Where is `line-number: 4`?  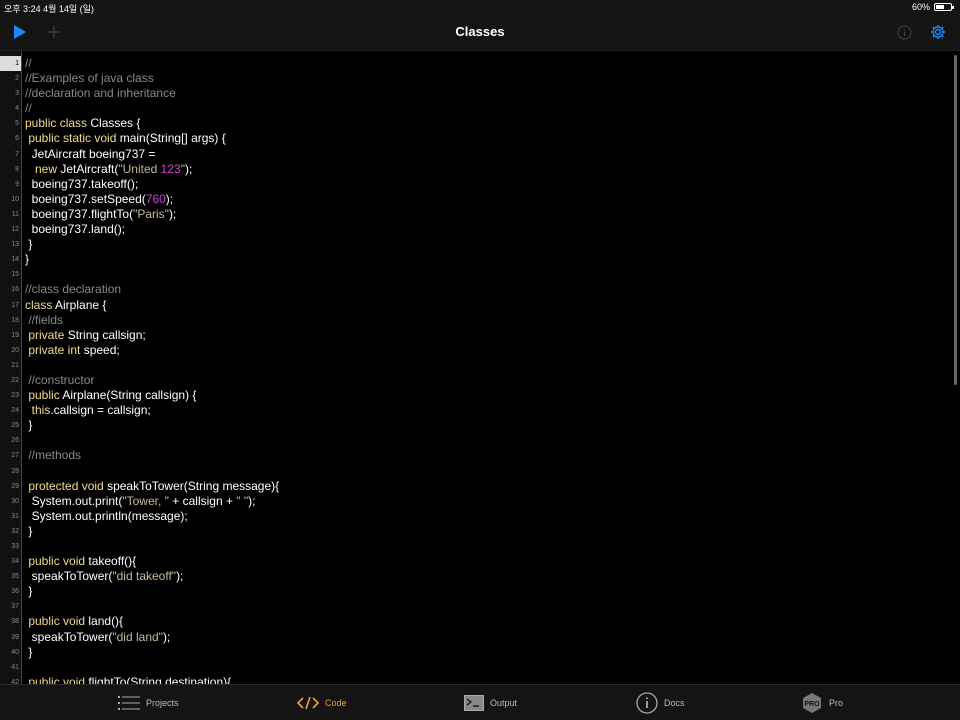
line-number: 4 is located at coordinates (17, 109).